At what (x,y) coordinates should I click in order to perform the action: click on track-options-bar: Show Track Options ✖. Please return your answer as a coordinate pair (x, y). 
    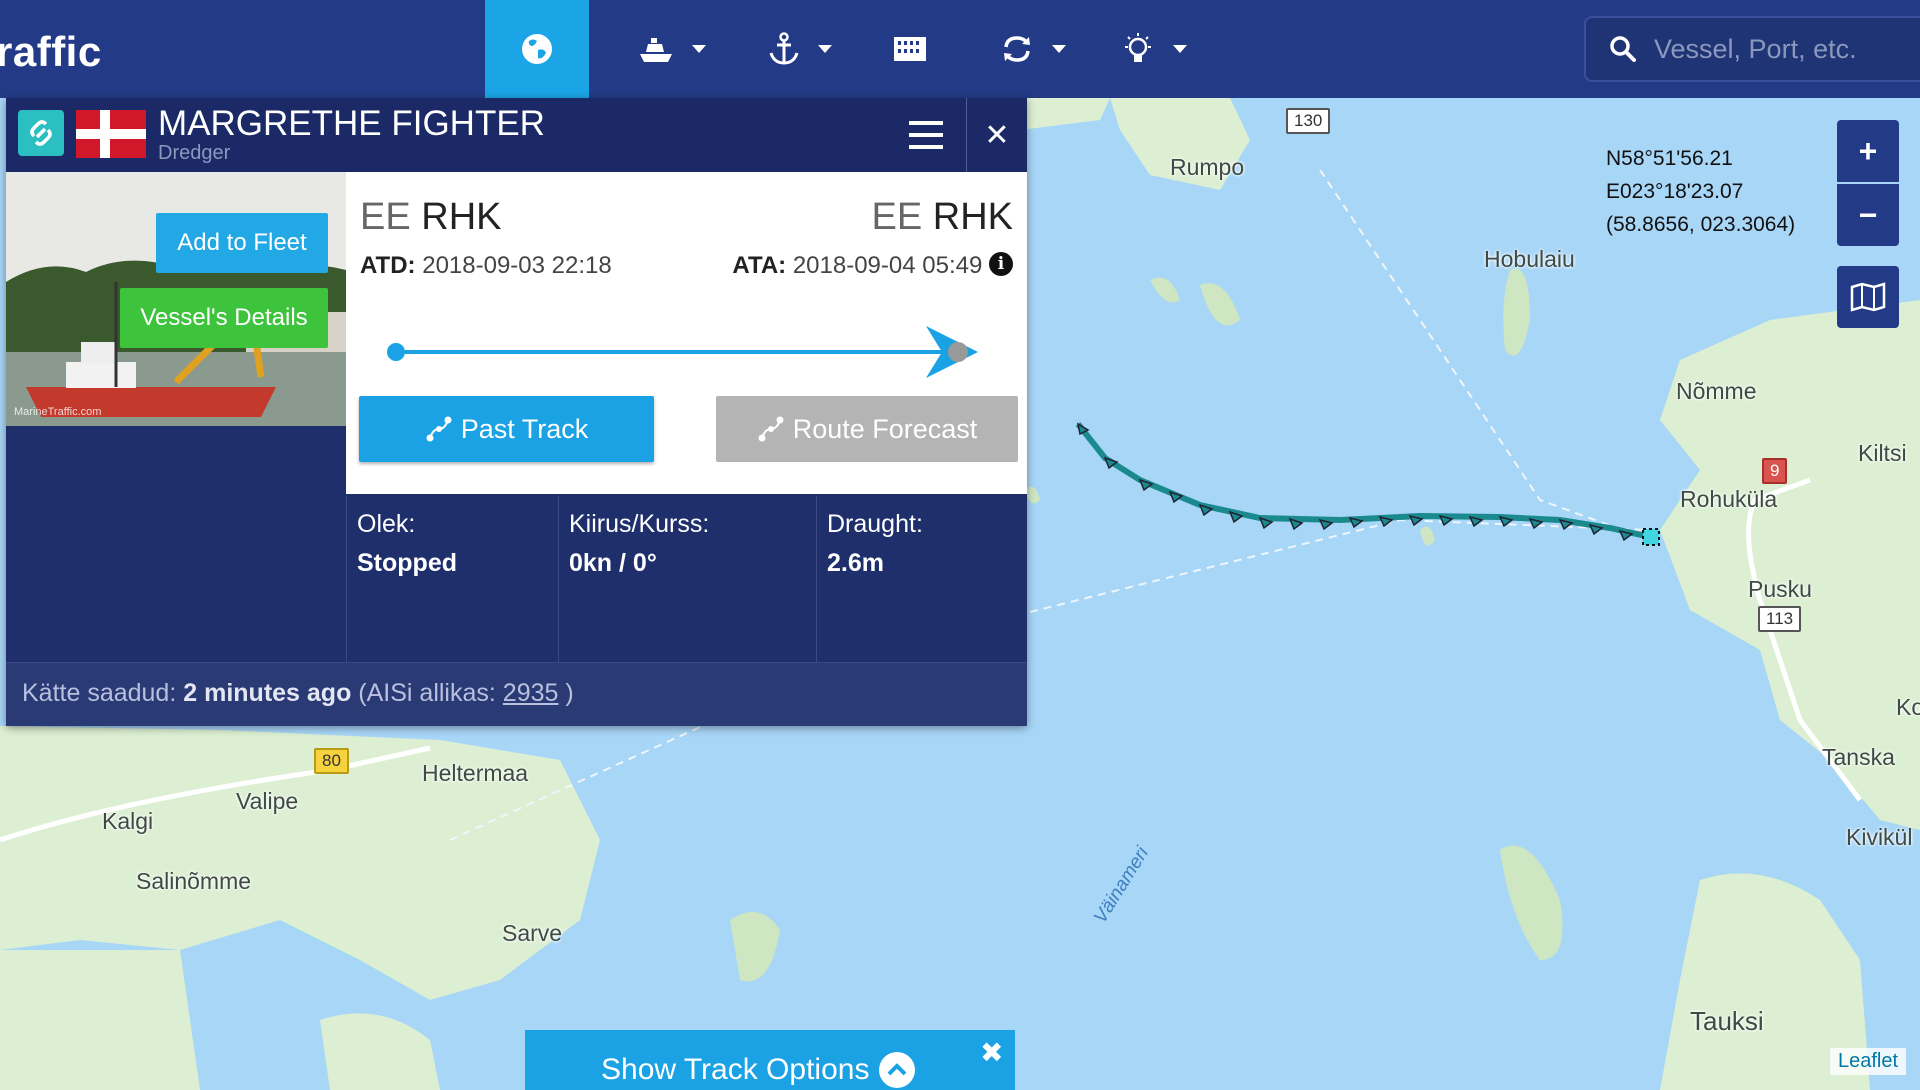
    Looking at the image, I should click on (770, 1060).